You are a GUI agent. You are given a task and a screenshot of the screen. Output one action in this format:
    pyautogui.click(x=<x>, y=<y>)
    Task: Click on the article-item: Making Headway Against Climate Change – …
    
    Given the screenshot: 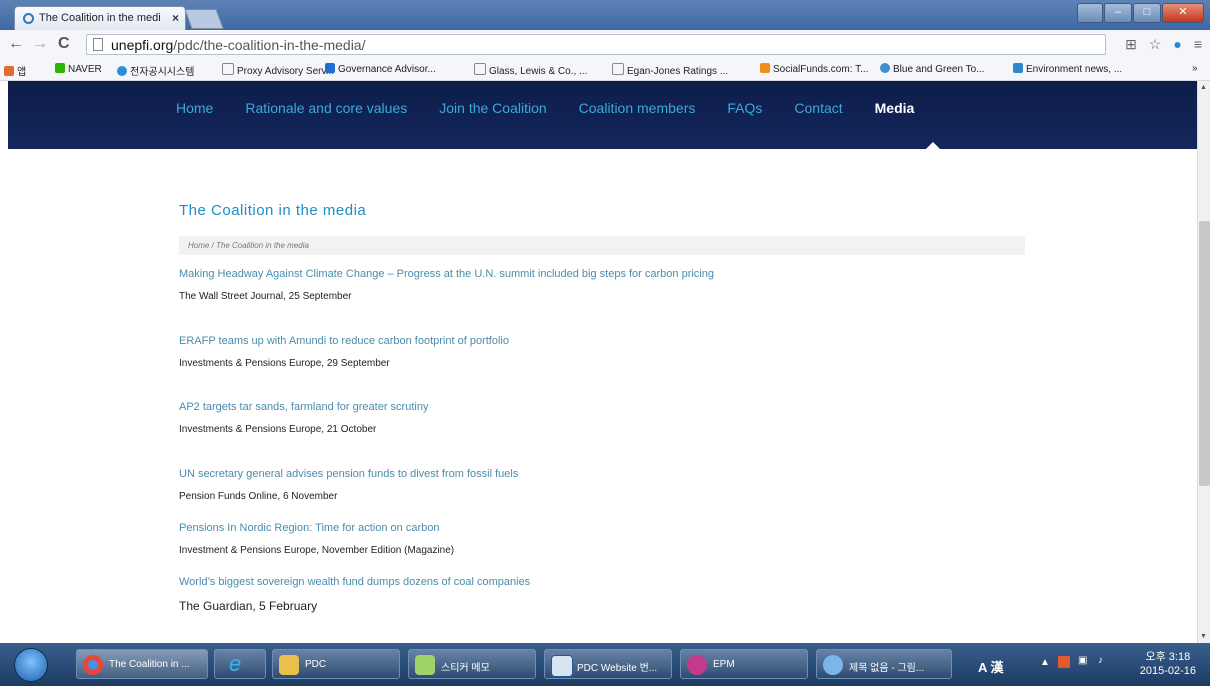 What is the action you would take?
    pyautogui.click(x=446, y=285)
    